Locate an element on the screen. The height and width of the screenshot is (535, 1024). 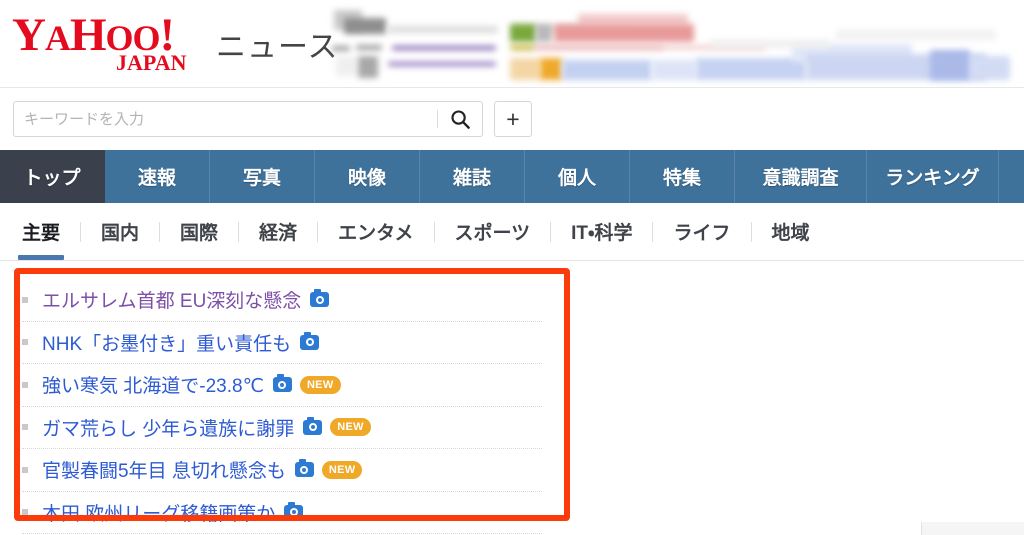
headline-link: 本田 欧州リーグ移籍画策か is located at coordinates (158, 512).